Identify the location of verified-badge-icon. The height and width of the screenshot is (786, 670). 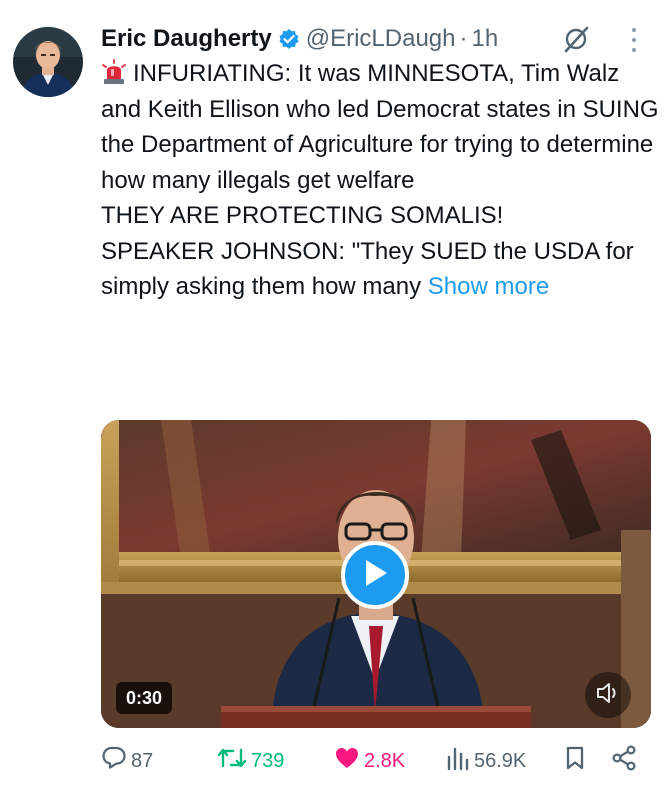
(289, 39).